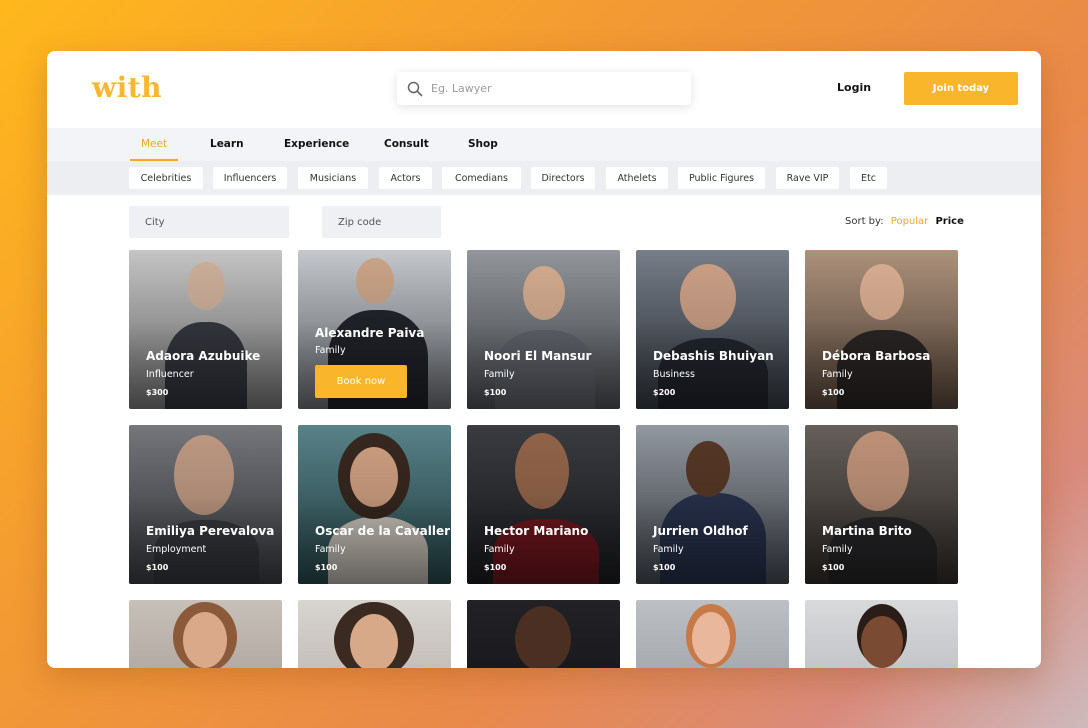  What do you see at coordinates (361, 381) in the screenshot?
I see `book-now-button: Book now` at bounding box center [361, 381].